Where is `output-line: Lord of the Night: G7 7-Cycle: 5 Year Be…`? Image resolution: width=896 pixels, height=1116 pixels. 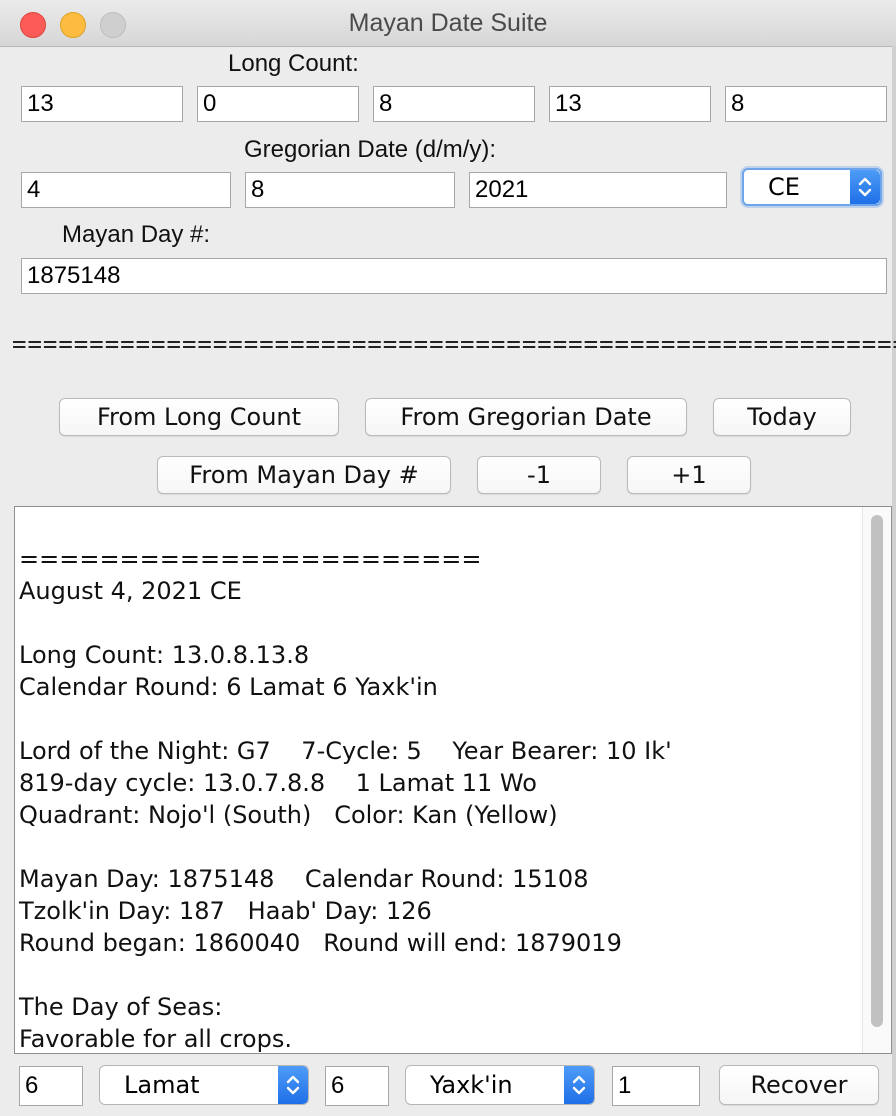 output-line: Lord of the Night: G7 7-Cycle: 5 Year Be… is located at coordinates (345, 751).